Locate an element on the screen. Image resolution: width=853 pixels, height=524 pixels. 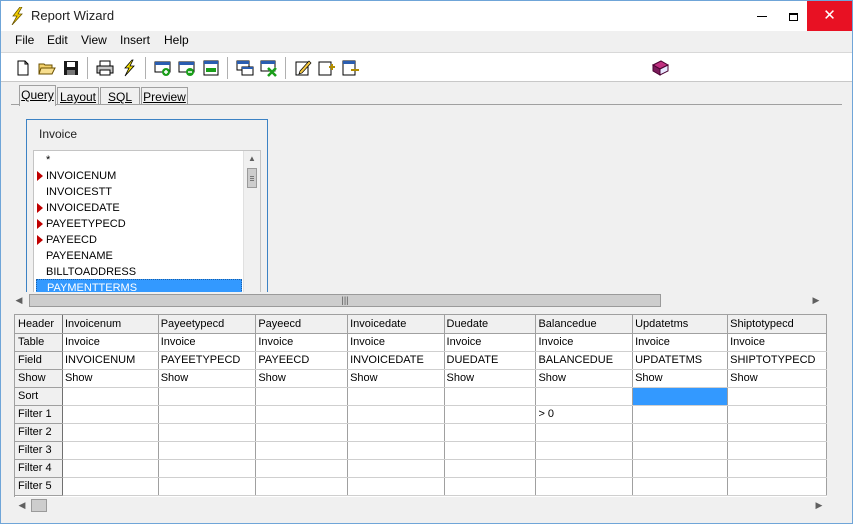
designer-hscrollbar: ◀ ||| ▶ is located at coordinates (416, 300).